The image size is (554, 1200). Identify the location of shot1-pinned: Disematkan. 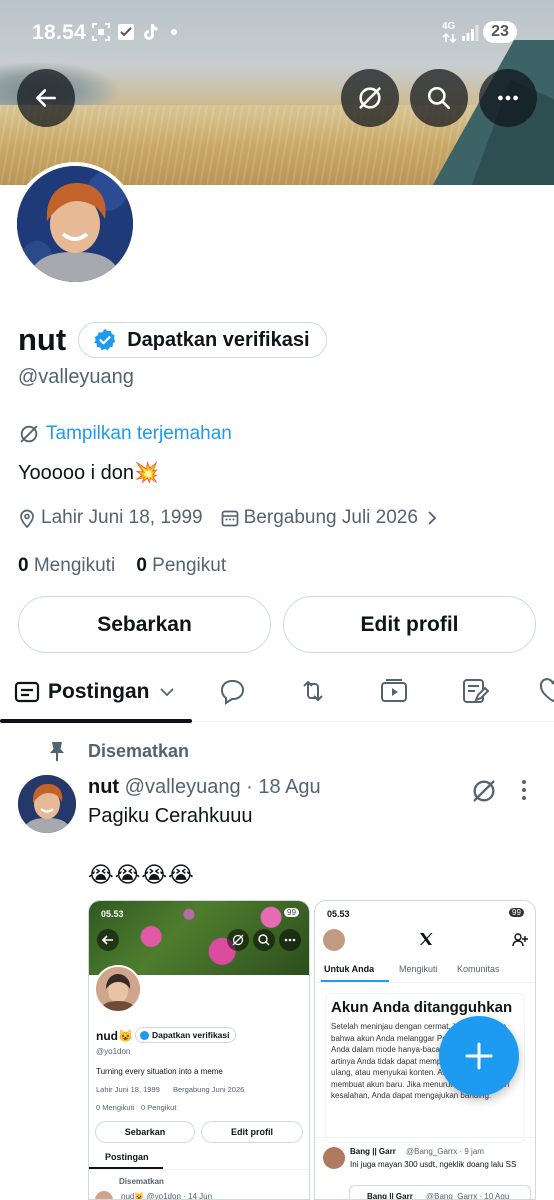
(141, 1181).